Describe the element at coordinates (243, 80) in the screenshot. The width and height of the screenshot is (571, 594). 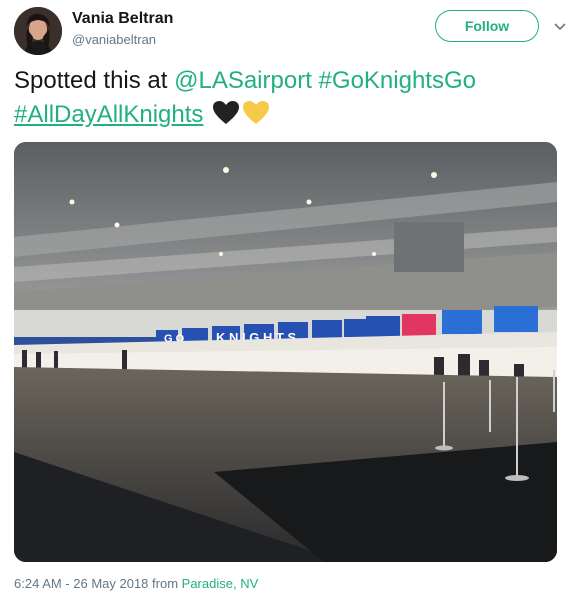
I see `mention-link: @LASairport` at that location.